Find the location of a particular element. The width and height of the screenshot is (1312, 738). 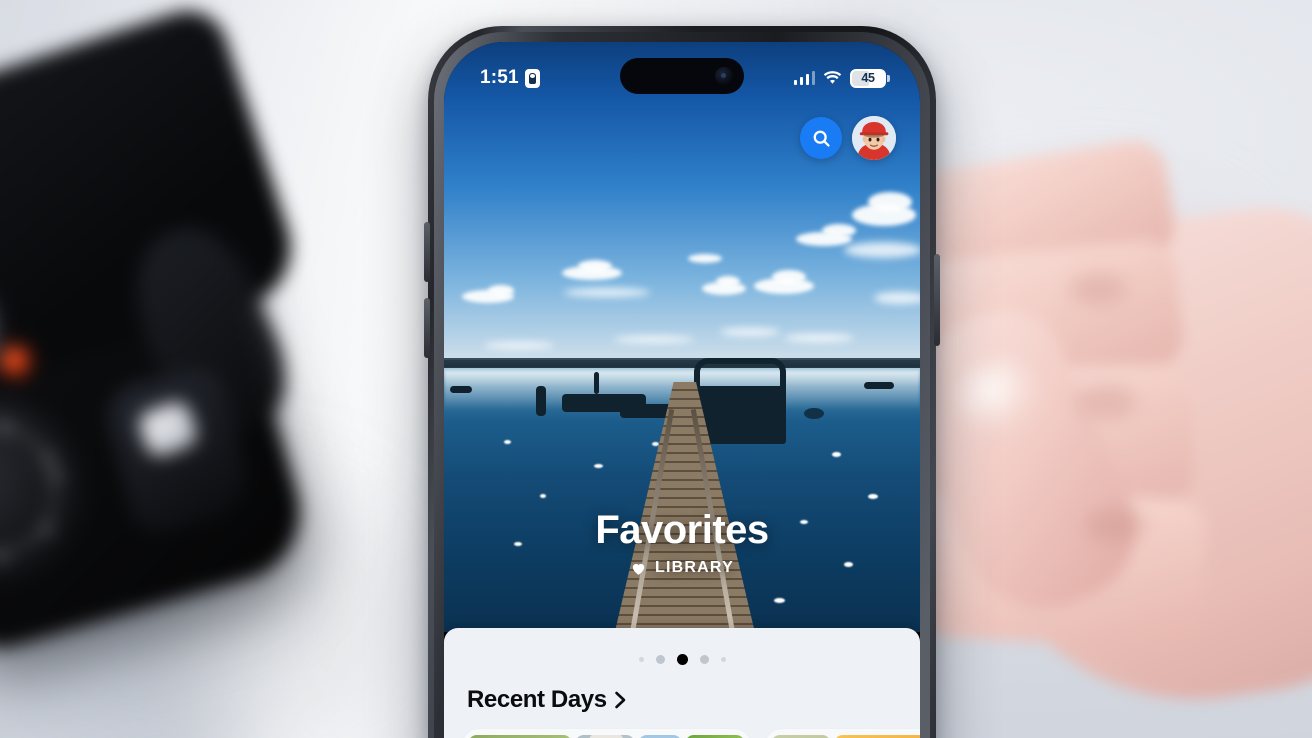

wifi-icon is located at coordinates (832, 78).